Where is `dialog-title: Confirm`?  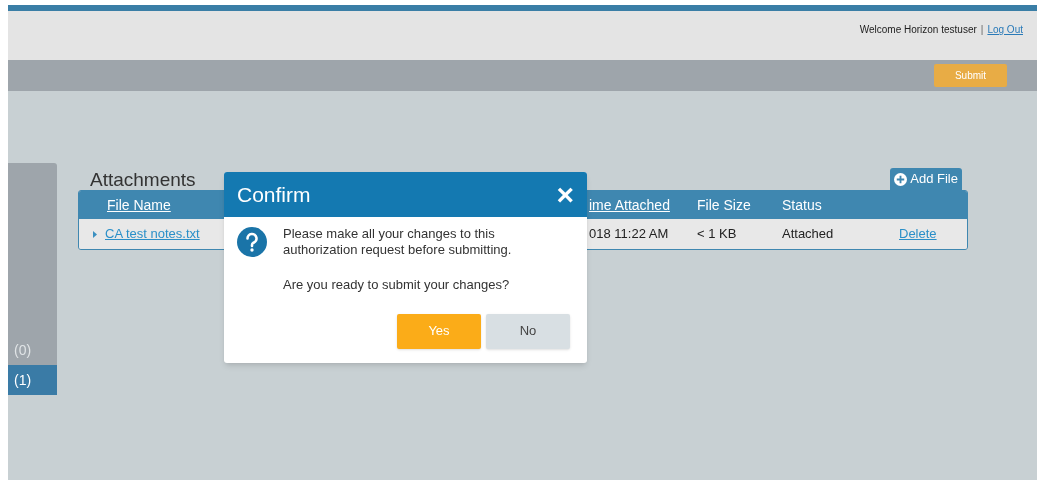
dialog-title: Confirm is located at coordinates (274, 194).